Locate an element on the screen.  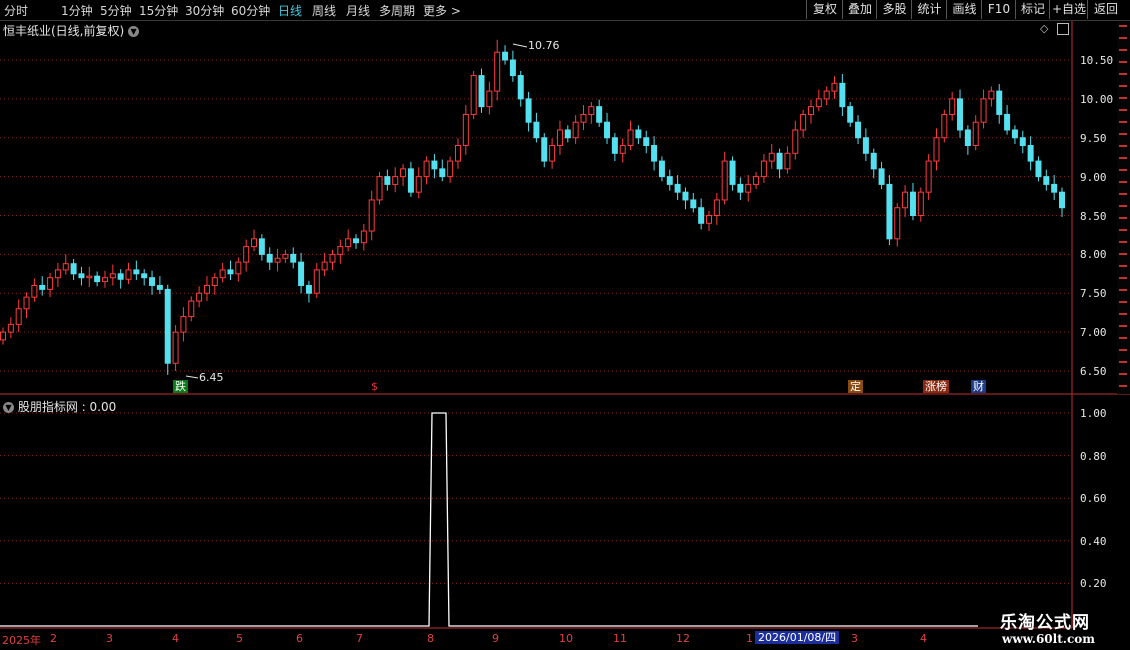
time-label: 7 is located at coordinates (359, 638).